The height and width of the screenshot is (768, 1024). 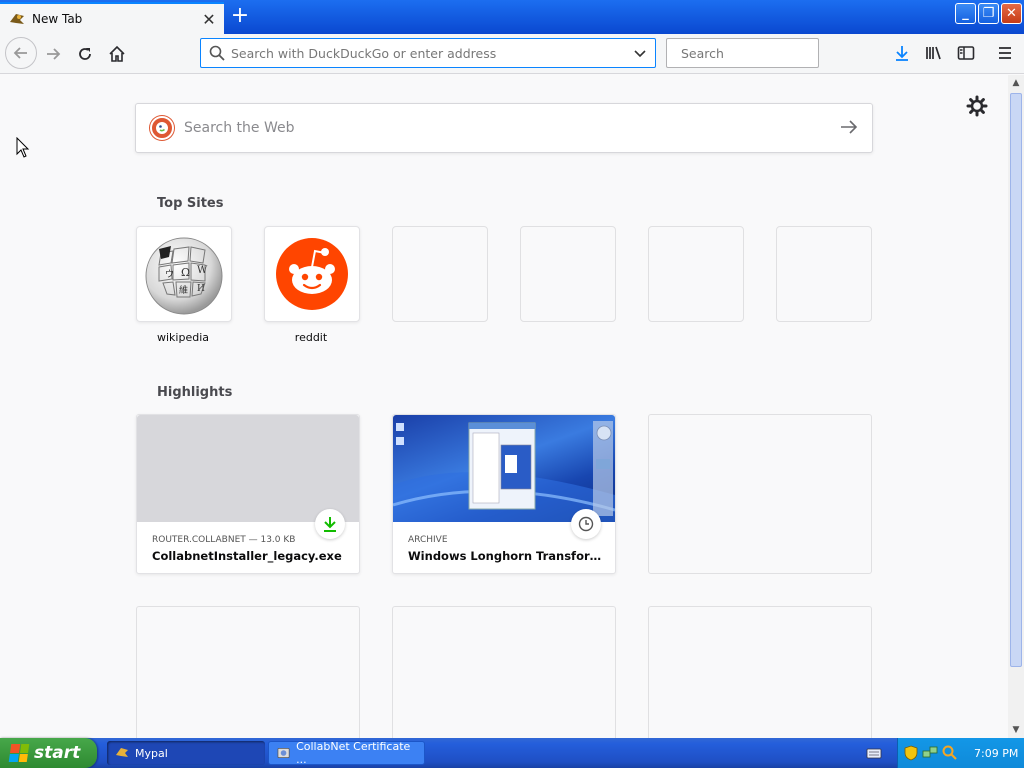 I want to click on highlight-title: CollabnetInstaller_legacy.exe, so click(x=247, y=556).